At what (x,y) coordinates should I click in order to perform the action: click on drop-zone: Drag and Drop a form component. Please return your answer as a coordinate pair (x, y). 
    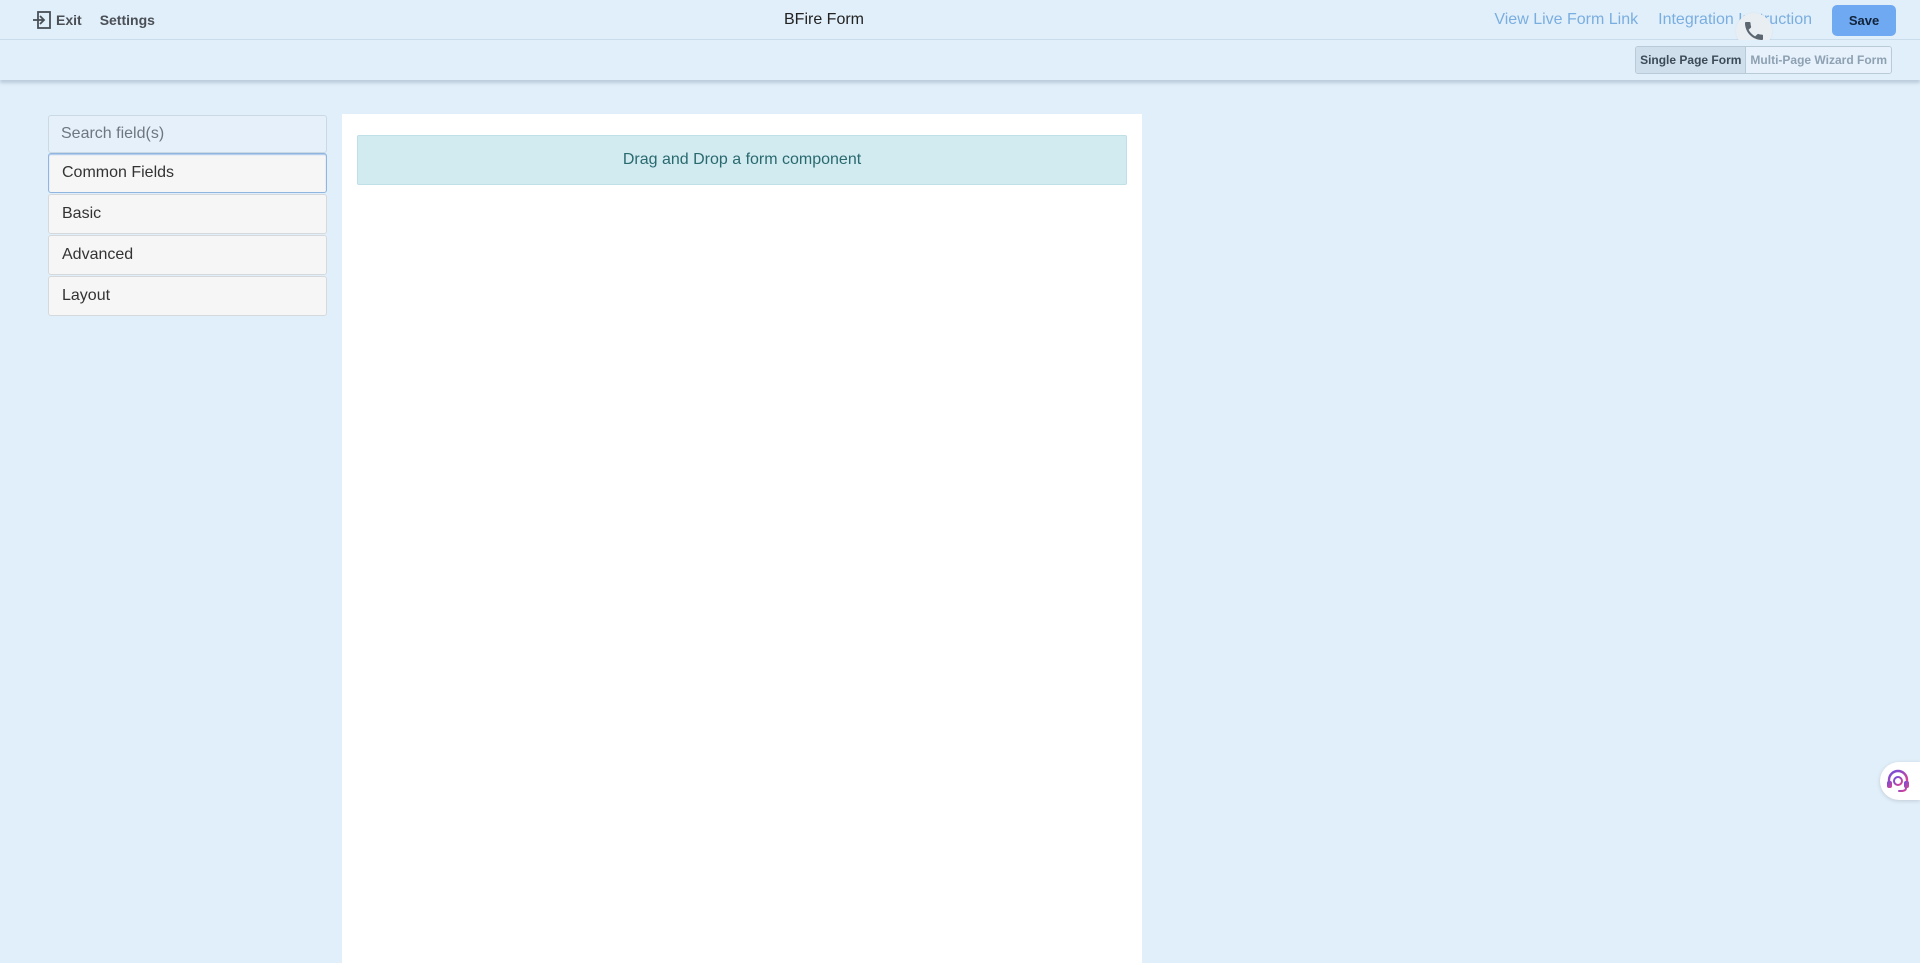
    Looking at the image, I should click on (742, 160).